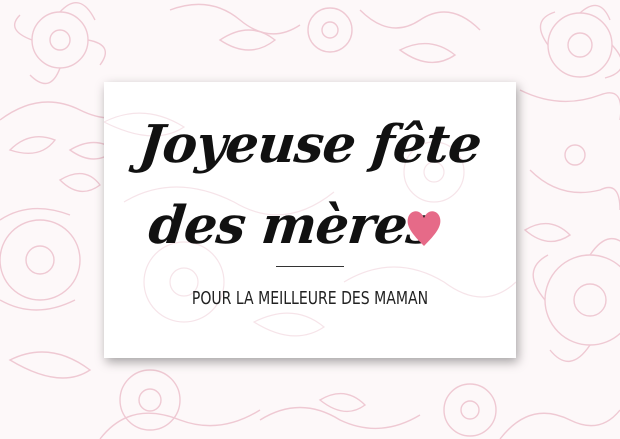 The image size is (620, 439). What do you see at coordinates (424, 228) in the screenshot?
I see `heart-icon` at bounding box center [424, 228].